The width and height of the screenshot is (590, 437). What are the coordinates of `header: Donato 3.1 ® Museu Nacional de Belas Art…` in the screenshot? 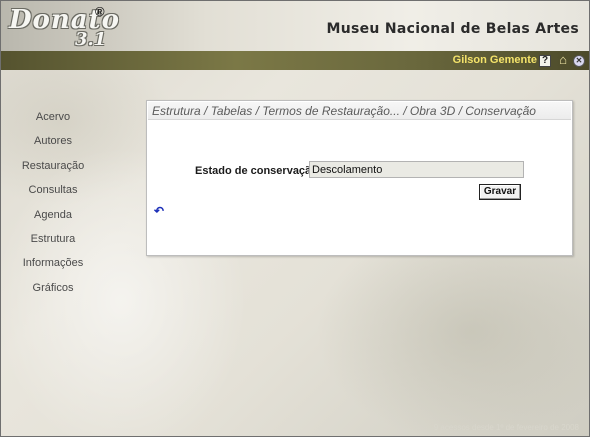 It's located at (295, 26).